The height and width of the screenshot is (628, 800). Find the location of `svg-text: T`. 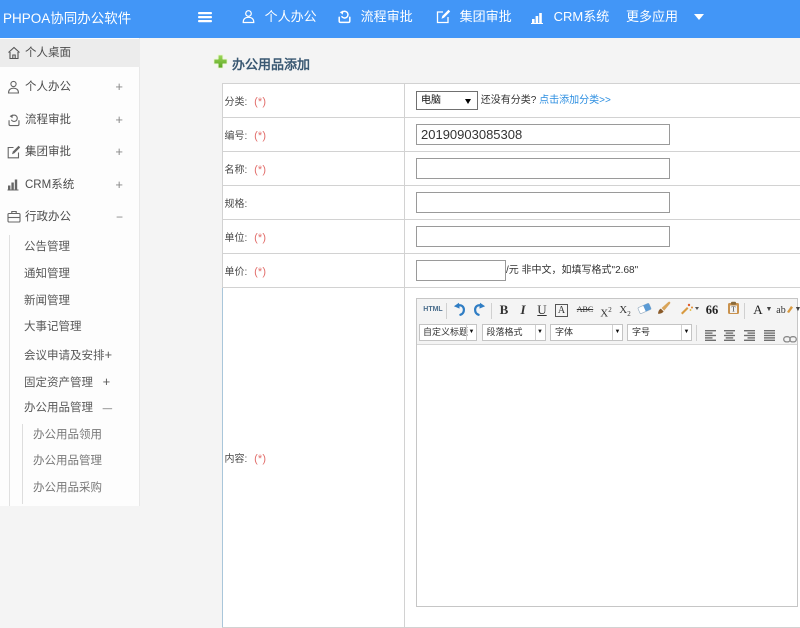

svg-text: T is located at coordinates (733, 310).